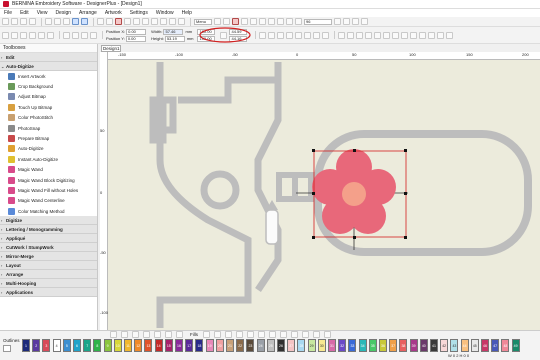 Image resolution: width=540 pixels, height=360 pixels. Describe the element at coordinates (250, 345) in the screenshot. I see `color-swatch: 23` at that location.